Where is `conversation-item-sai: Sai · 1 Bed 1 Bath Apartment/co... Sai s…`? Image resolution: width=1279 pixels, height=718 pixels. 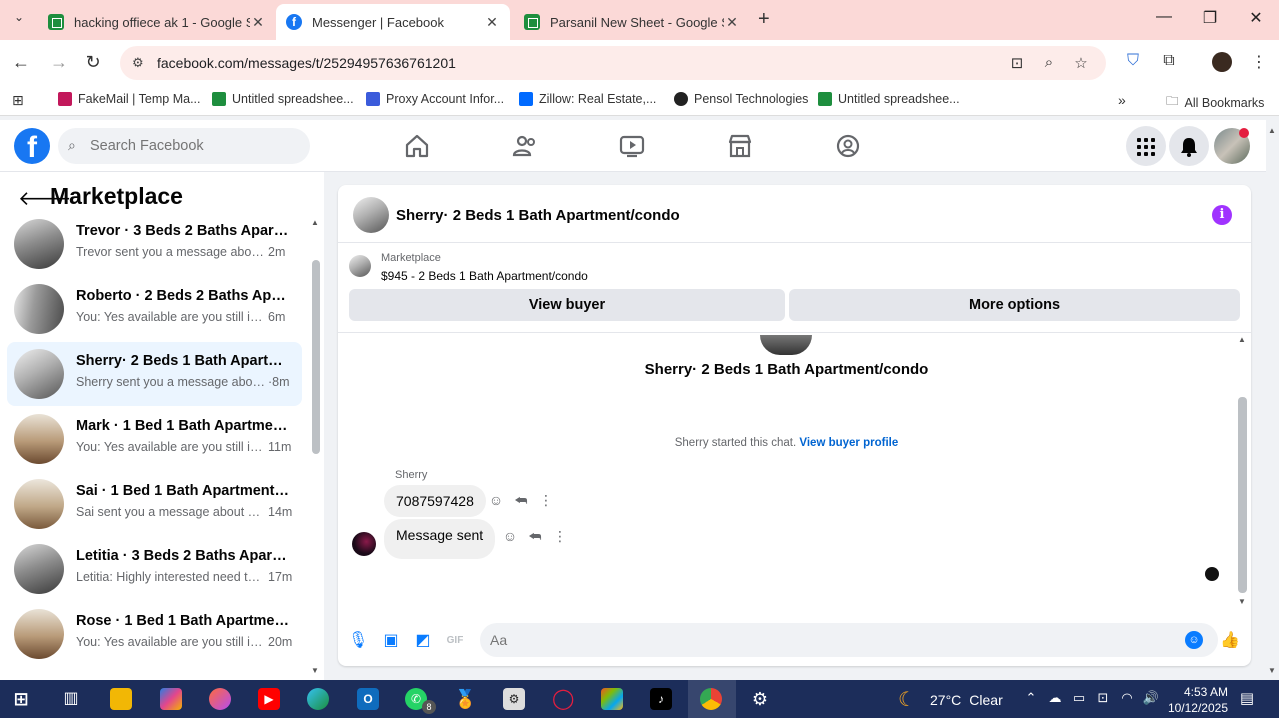 conversation-item-sai: Sai · 1 Bed 1 Bath Apartment/co... Sai s… is located at coordinates (154, 504).